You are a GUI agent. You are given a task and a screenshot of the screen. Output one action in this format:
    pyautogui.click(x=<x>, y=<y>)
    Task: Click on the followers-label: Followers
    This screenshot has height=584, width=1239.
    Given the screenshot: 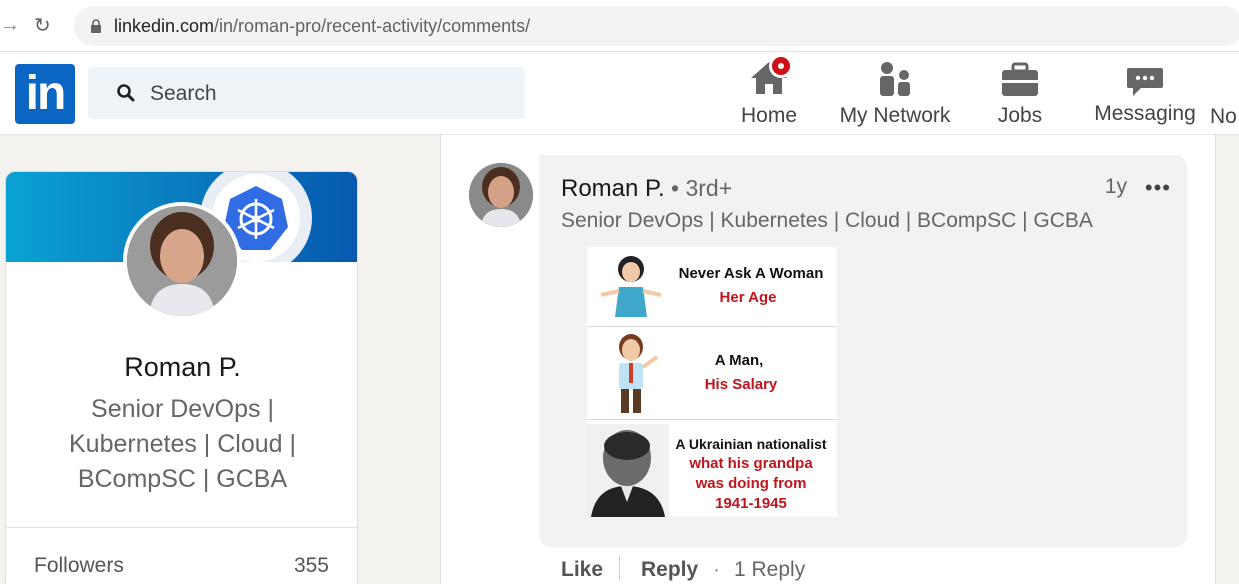 What is the action you would take?
    pyautogui.click(x=79, y=566)
    